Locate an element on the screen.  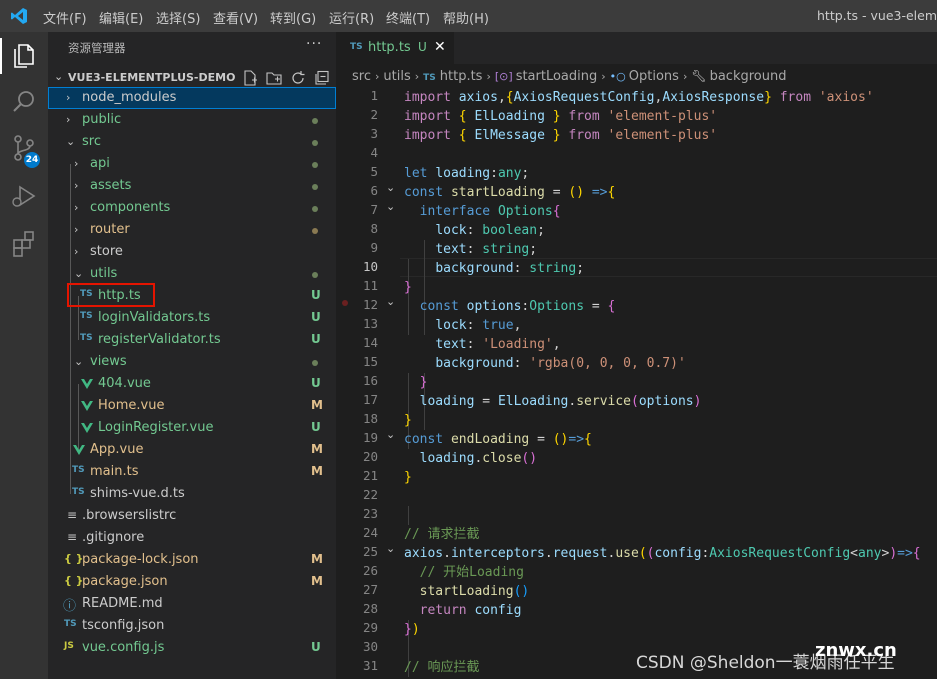
code-line: loading.close() is located at coordinates (478, 458).